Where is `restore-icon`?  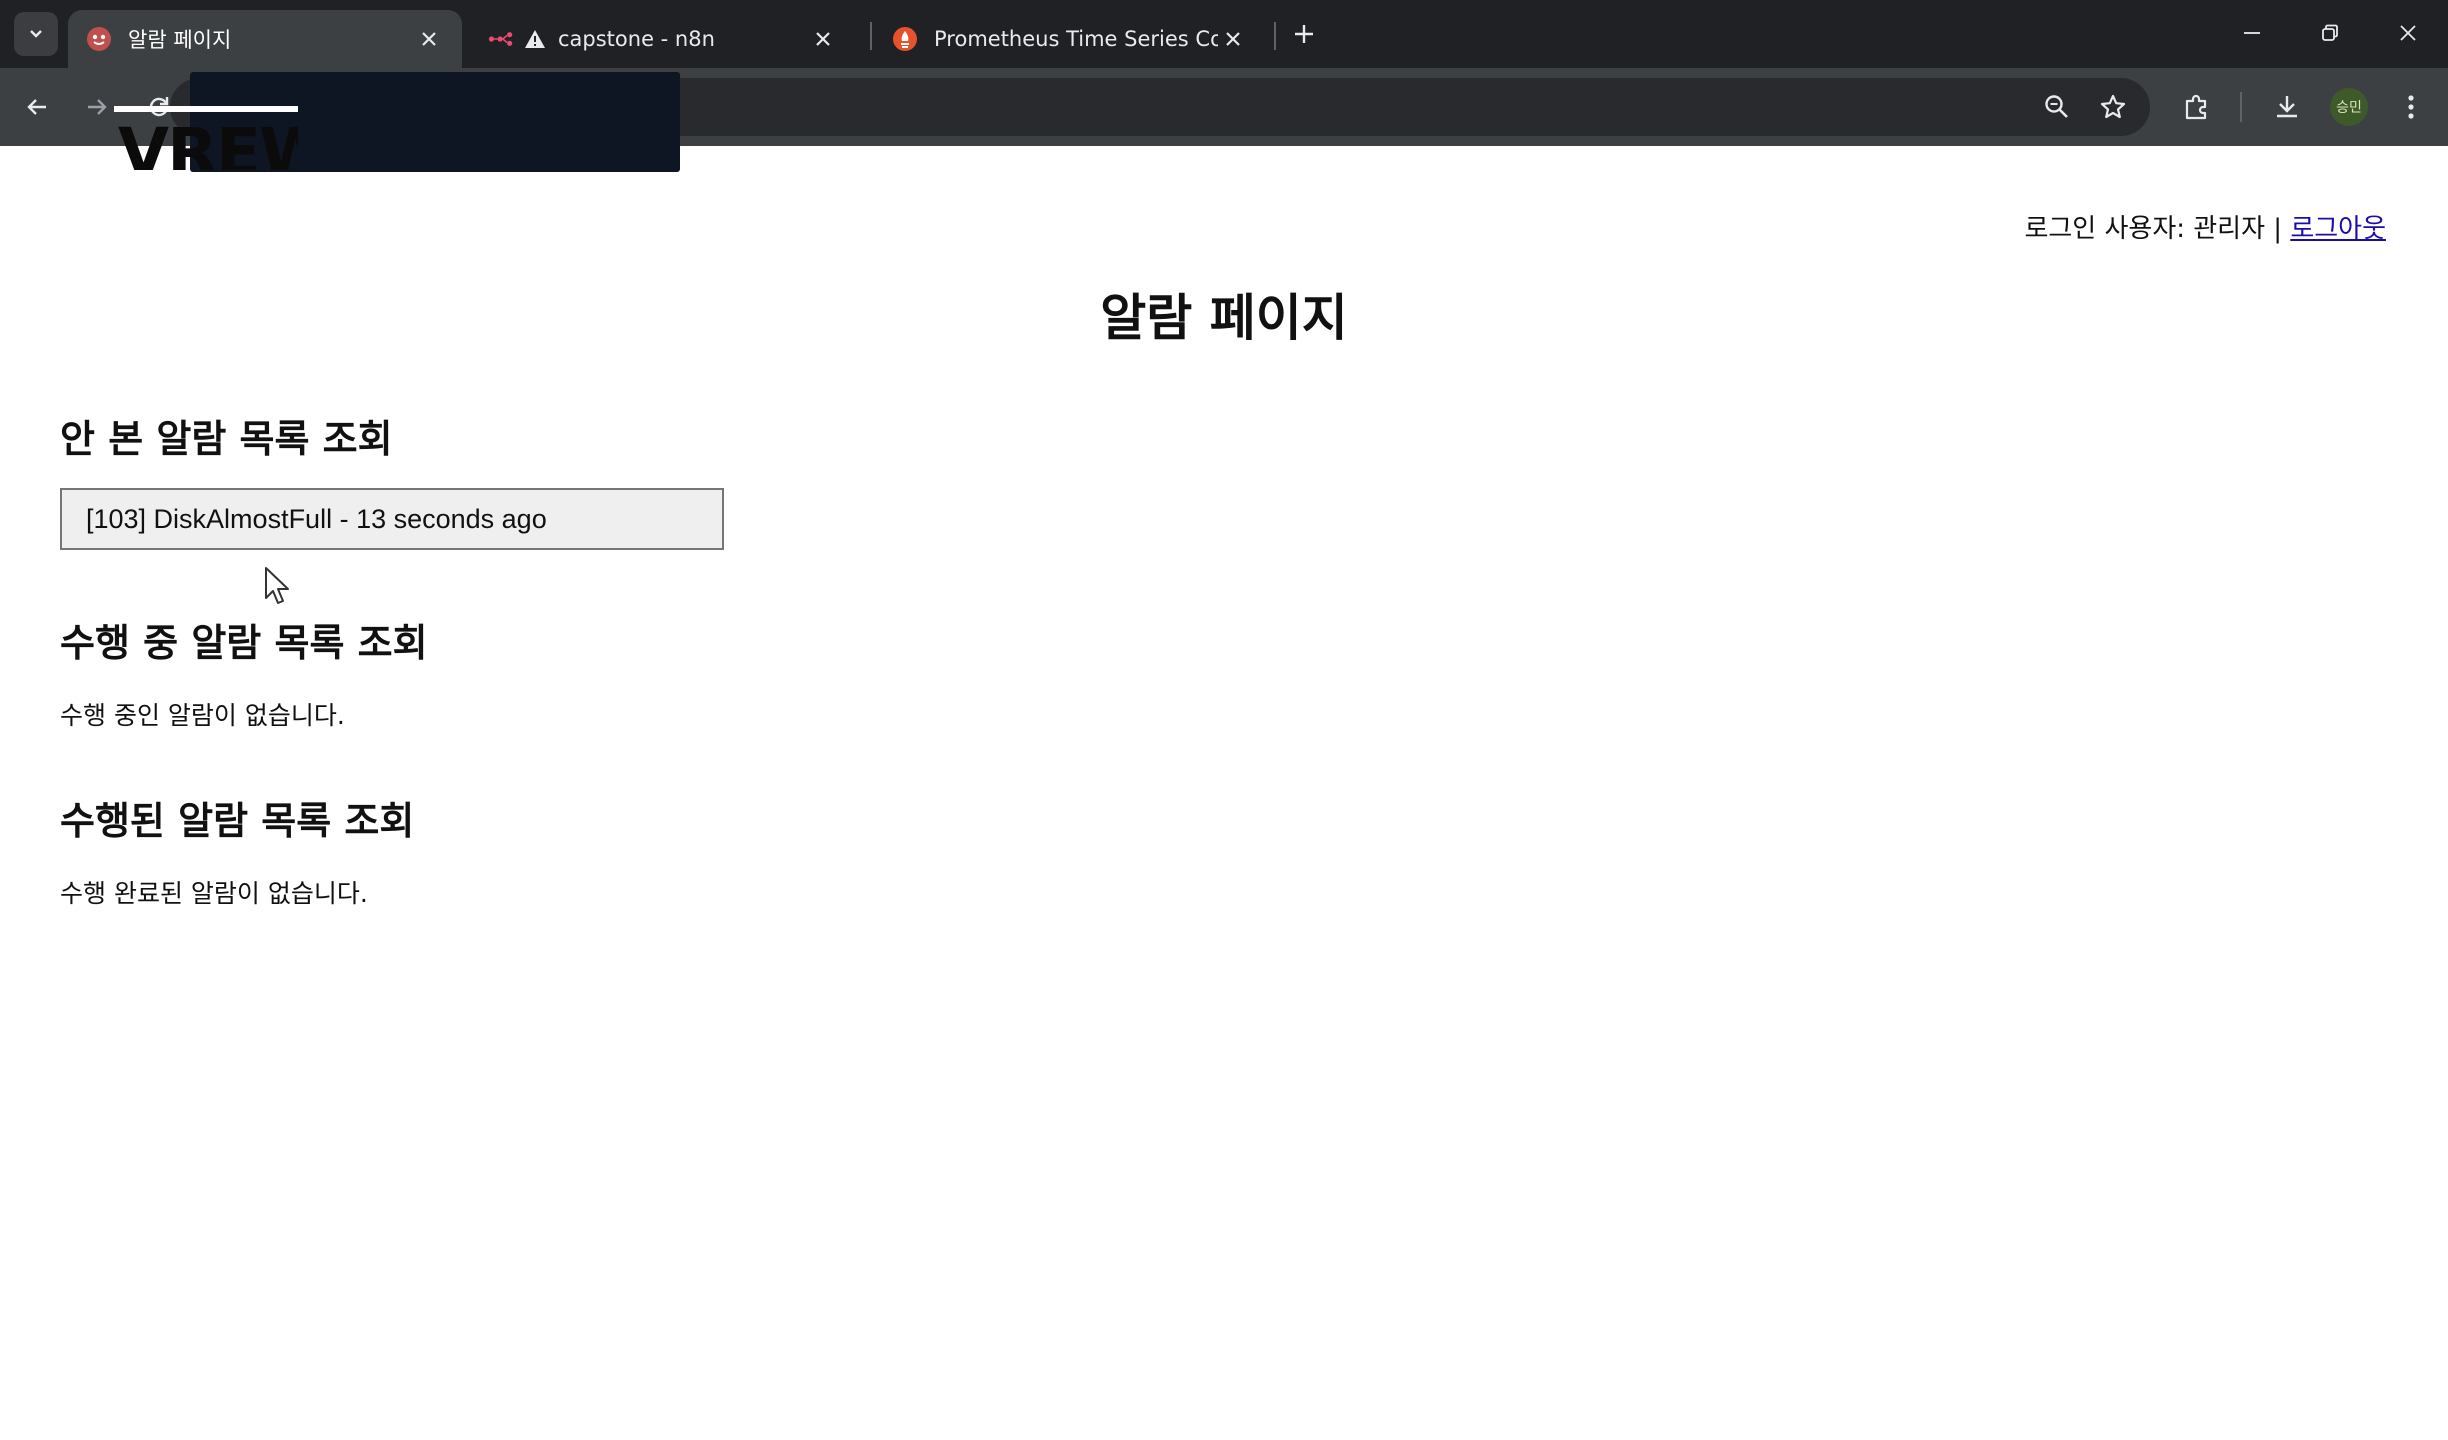
restore-icon is located at coordinates (2330, 32).